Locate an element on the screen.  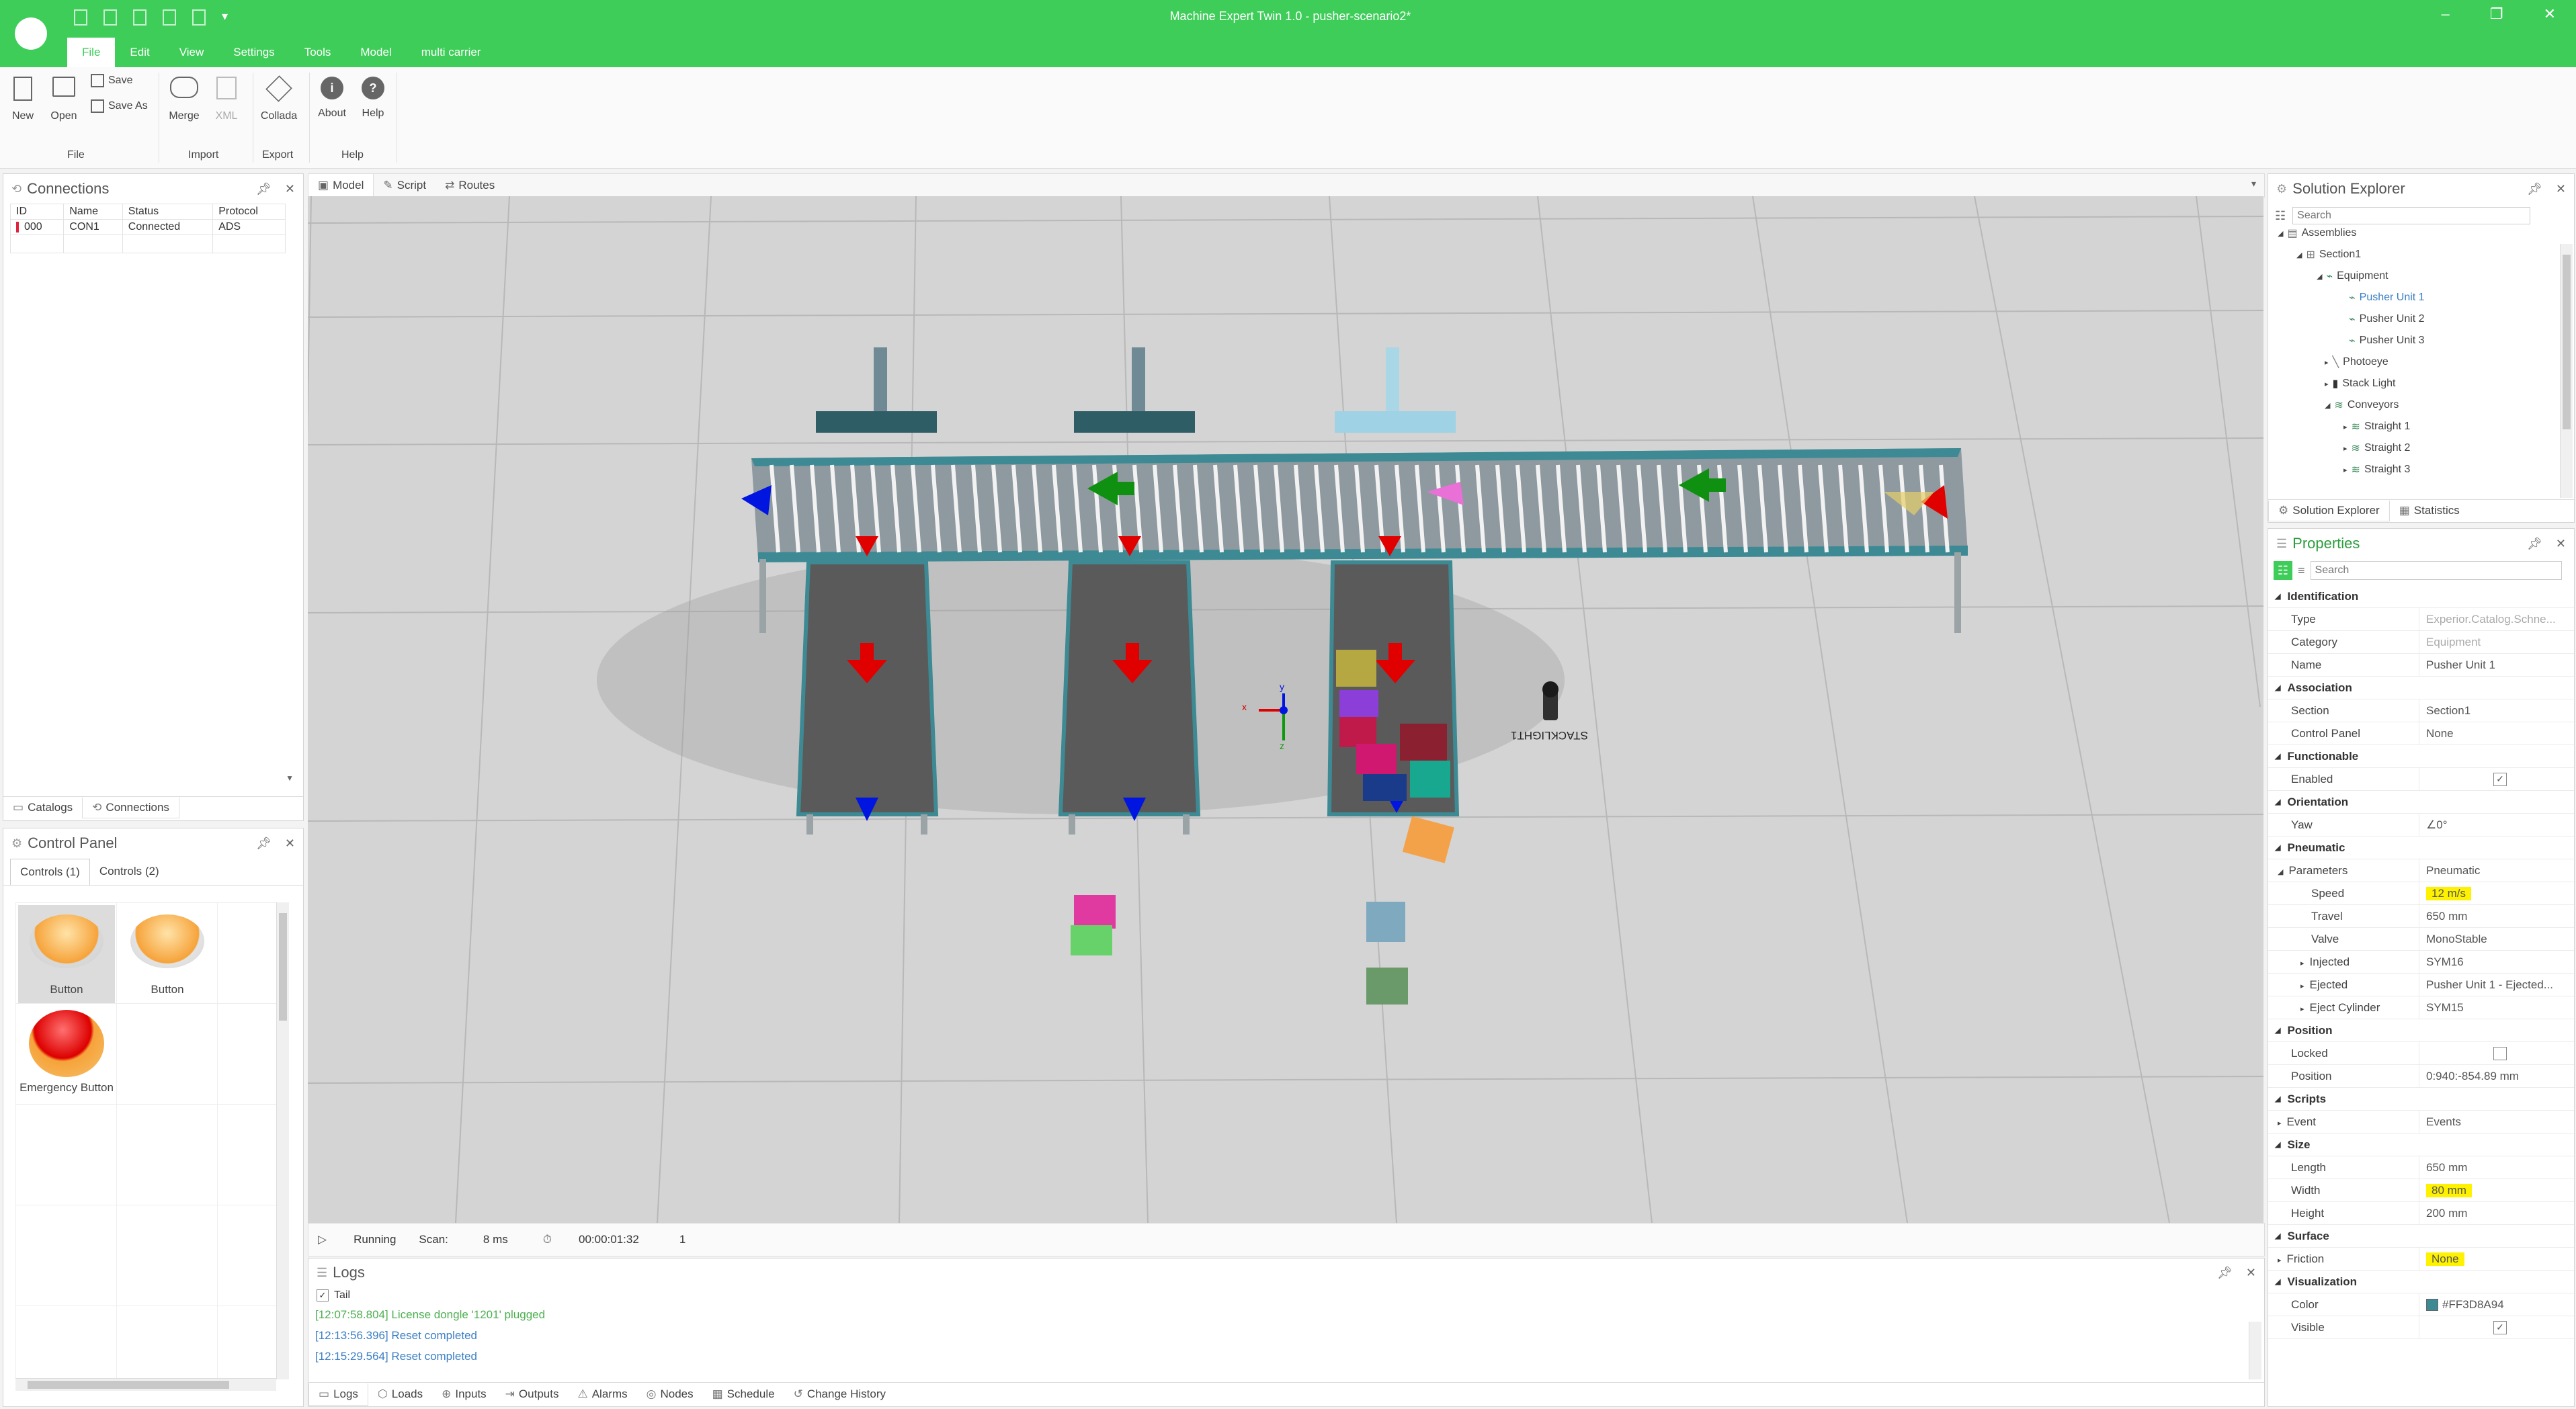
property-row: Name Pusher Unit 1 is located at coordinates (2421, 665).